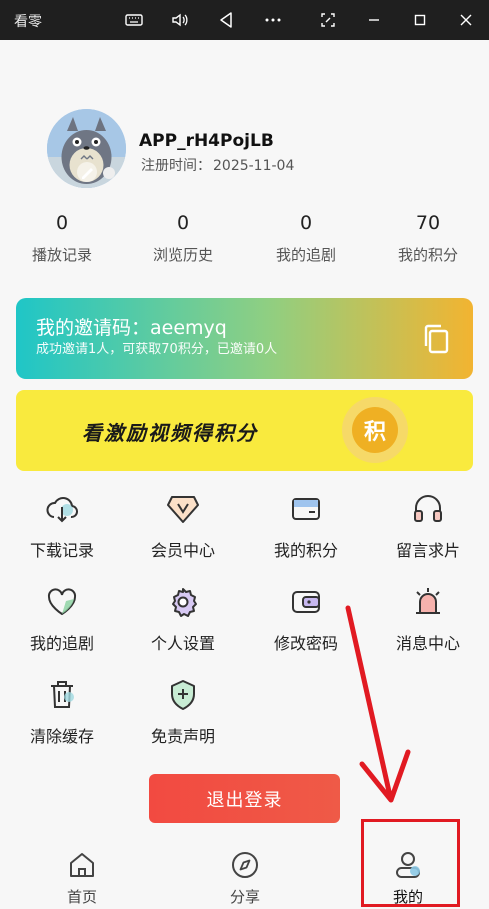  Describe the element at coordinates (61, 643) in the screenshot. I see `grid-label: 我的追剧` at that location.